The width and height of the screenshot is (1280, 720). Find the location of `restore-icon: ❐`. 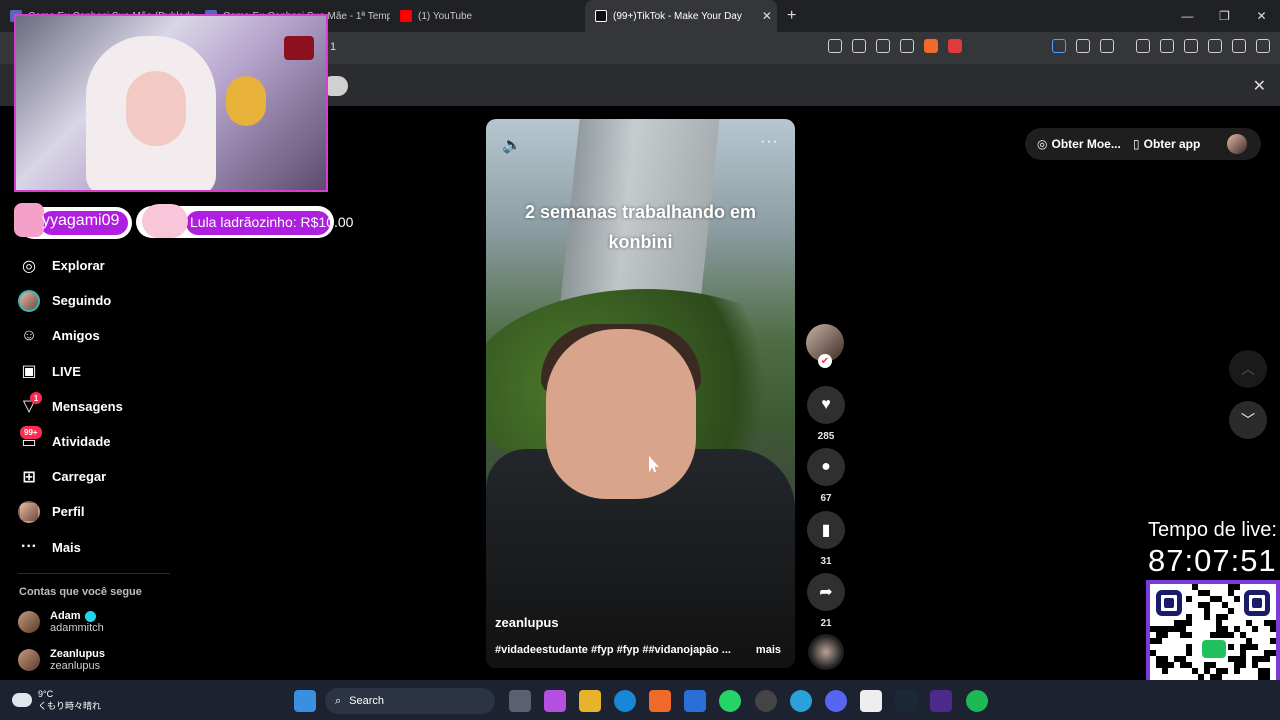

restore-icon: ❐ is located at coordinates (1224, 16).